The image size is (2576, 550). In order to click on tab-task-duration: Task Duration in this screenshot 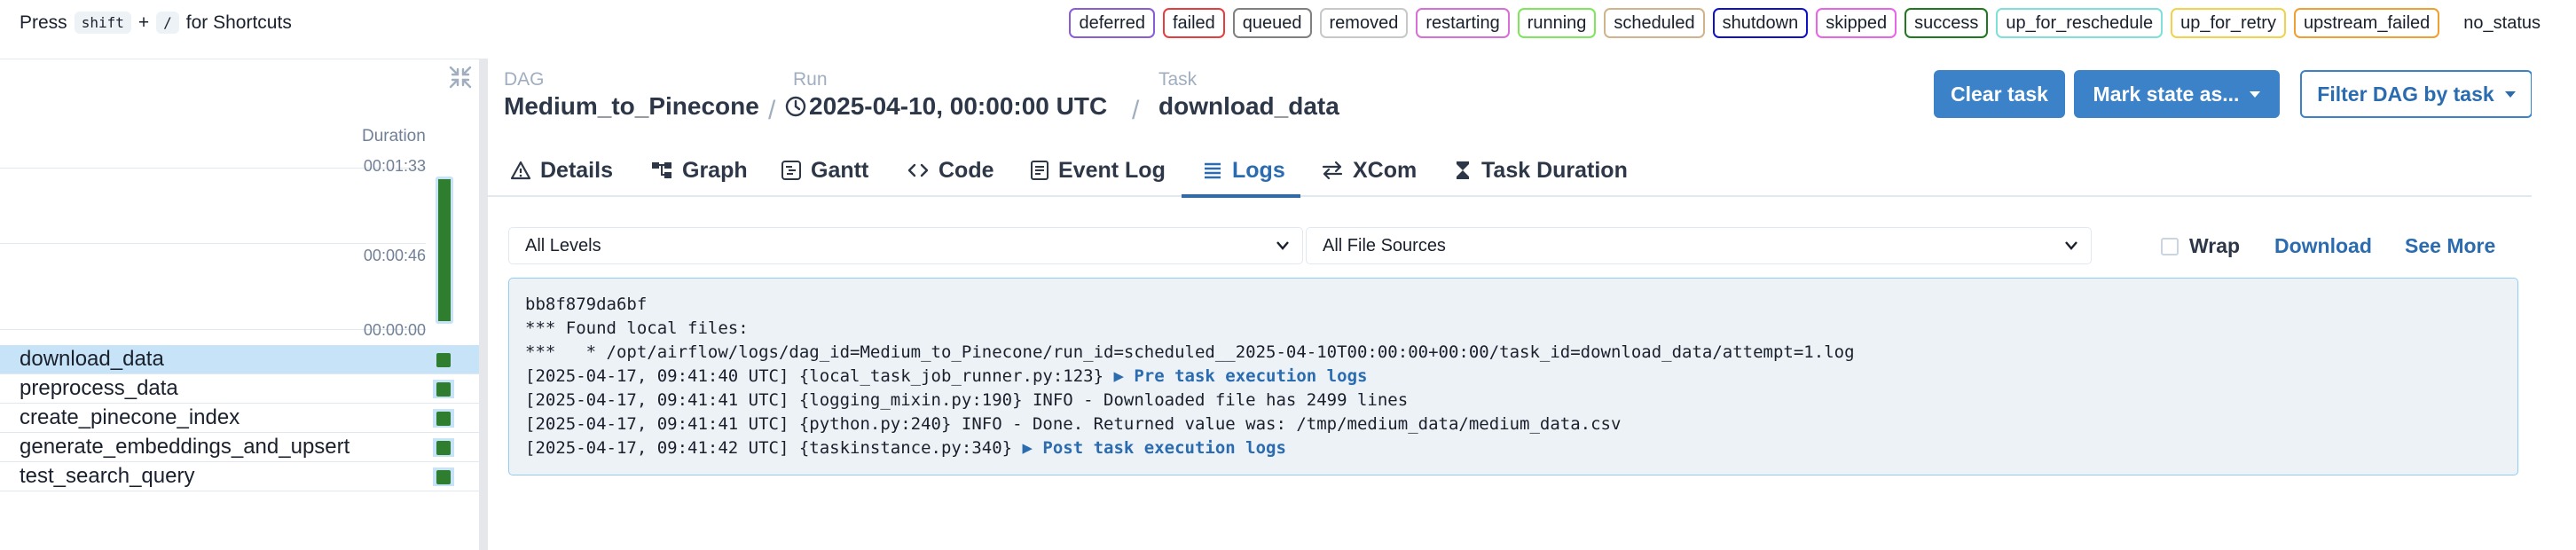, I will do `click(1540, 170)`.